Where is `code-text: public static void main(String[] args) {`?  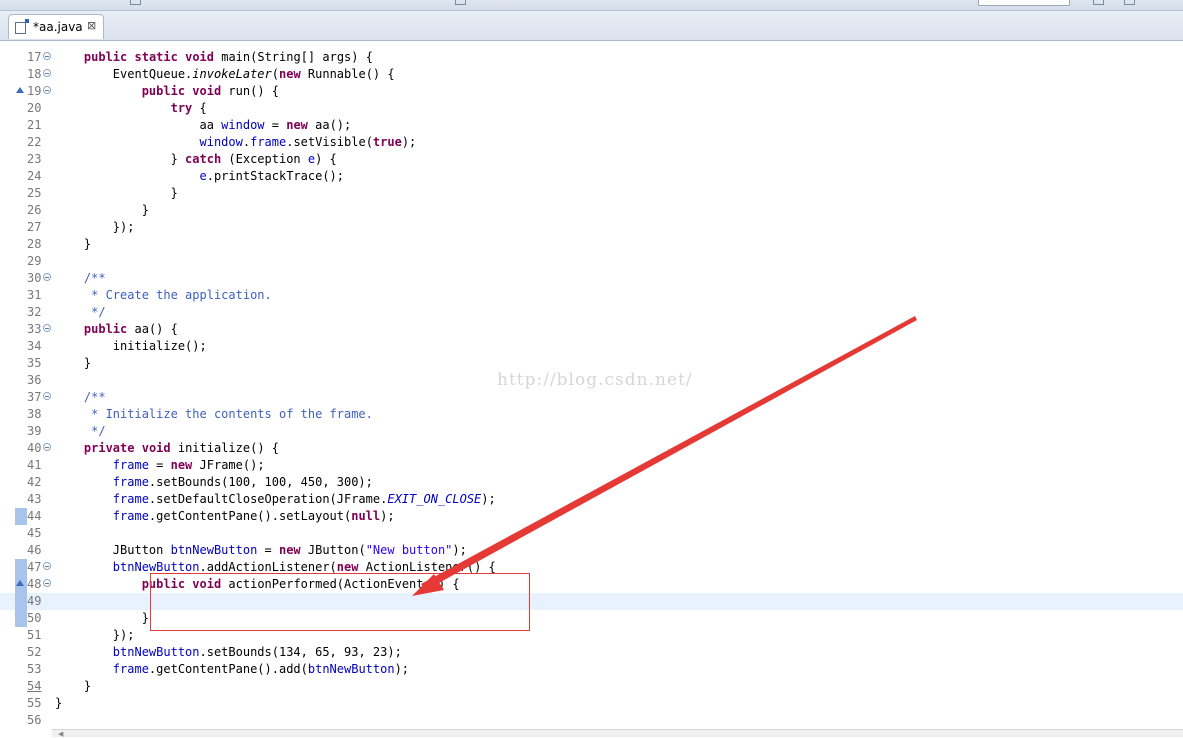
code-text: public static void main(String[] args) { is located at coordinates (228, 57).